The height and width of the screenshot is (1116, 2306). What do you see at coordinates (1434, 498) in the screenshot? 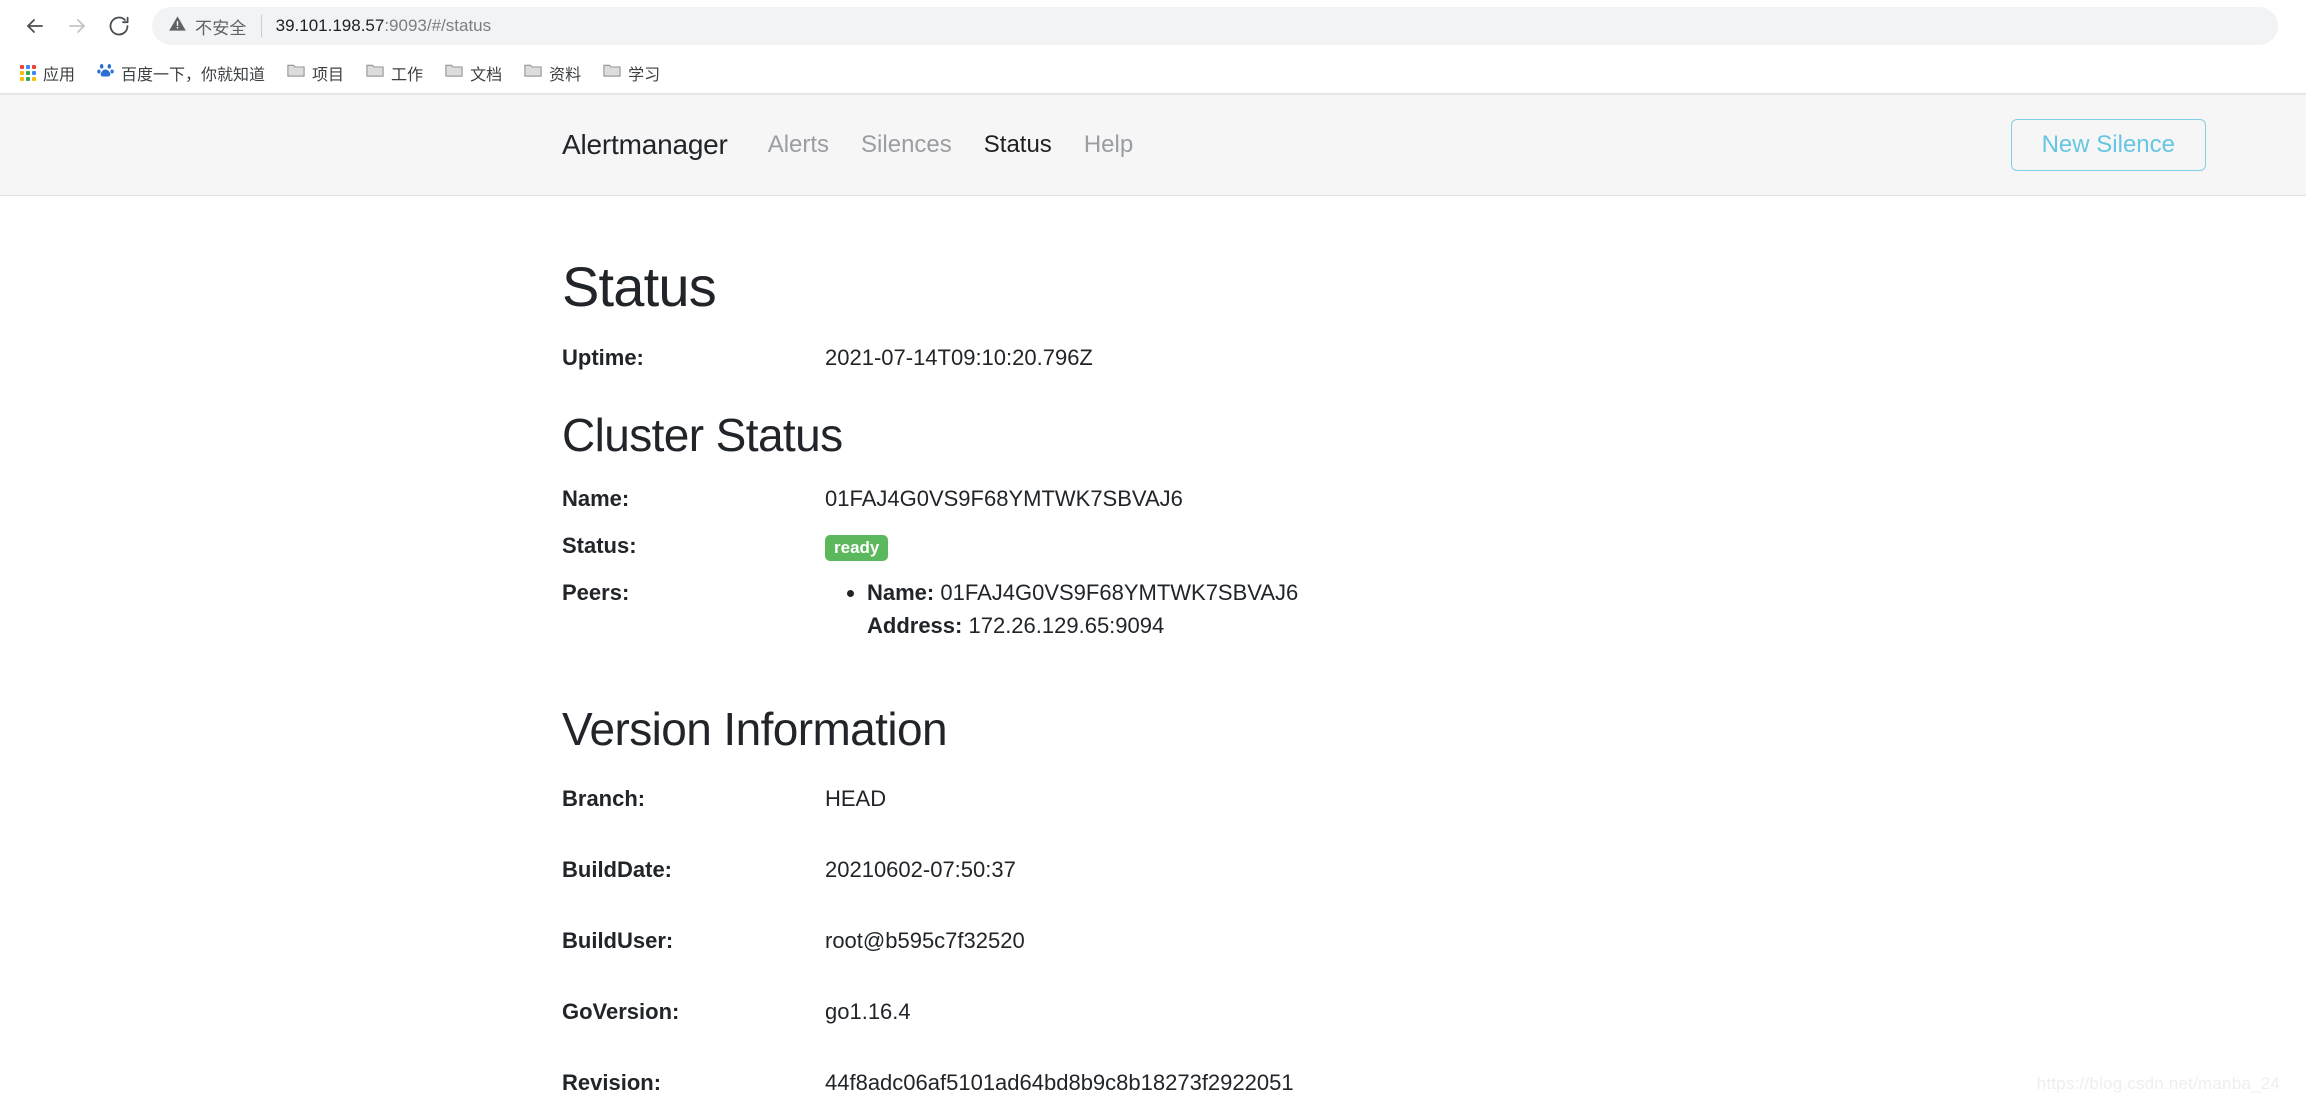
I see `cluster-name-row: Name: 01FAJ4G0VS9F68YMTWK7SBVAJ6` at bounding box center [1434, 498].